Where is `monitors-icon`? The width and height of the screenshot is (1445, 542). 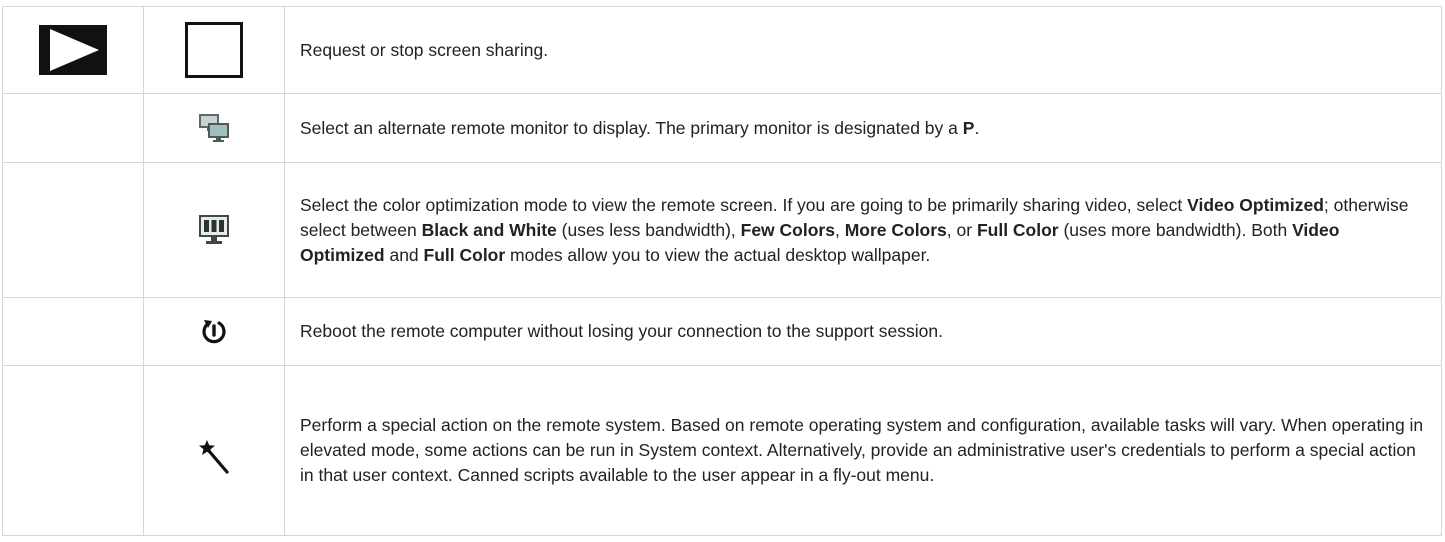
monitors-icon is located at coordinates (214, 128).